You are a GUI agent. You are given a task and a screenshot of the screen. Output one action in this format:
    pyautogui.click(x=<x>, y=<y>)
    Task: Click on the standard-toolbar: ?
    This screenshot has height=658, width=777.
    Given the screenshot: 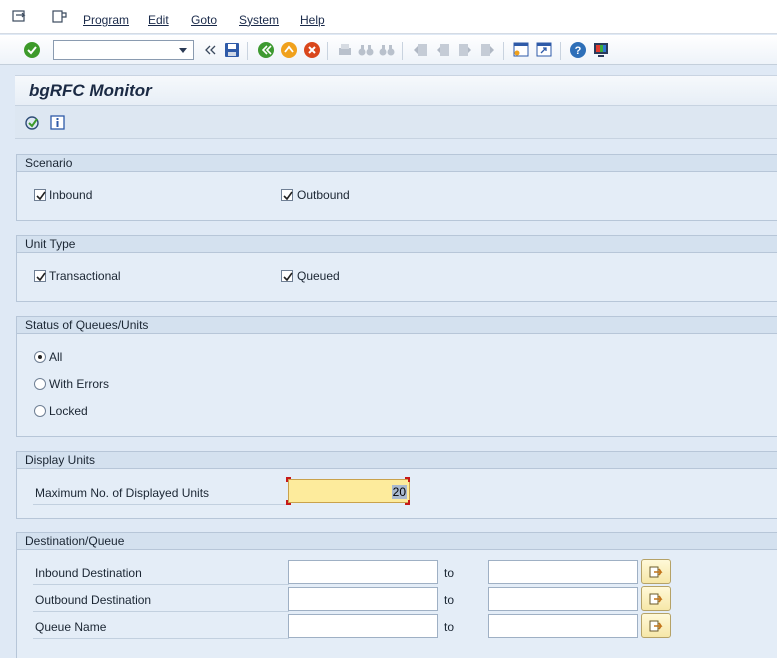 What is the action you would take?
    pyautogui.click(x=388, y=50)
    